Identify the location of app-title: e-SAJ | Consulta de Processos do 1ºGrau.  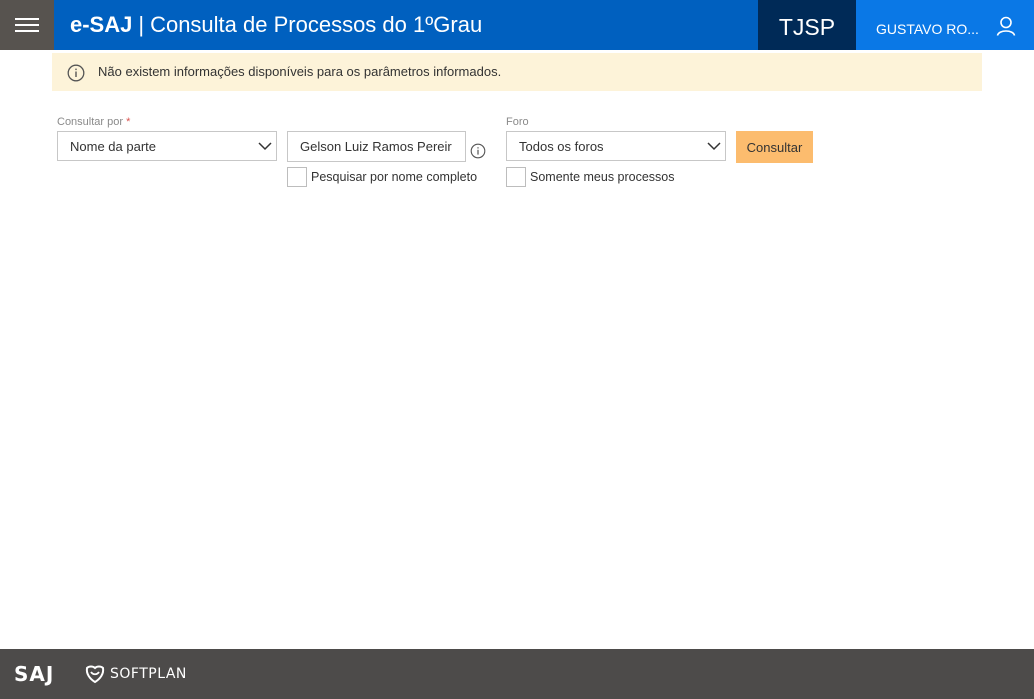
(276, 25).